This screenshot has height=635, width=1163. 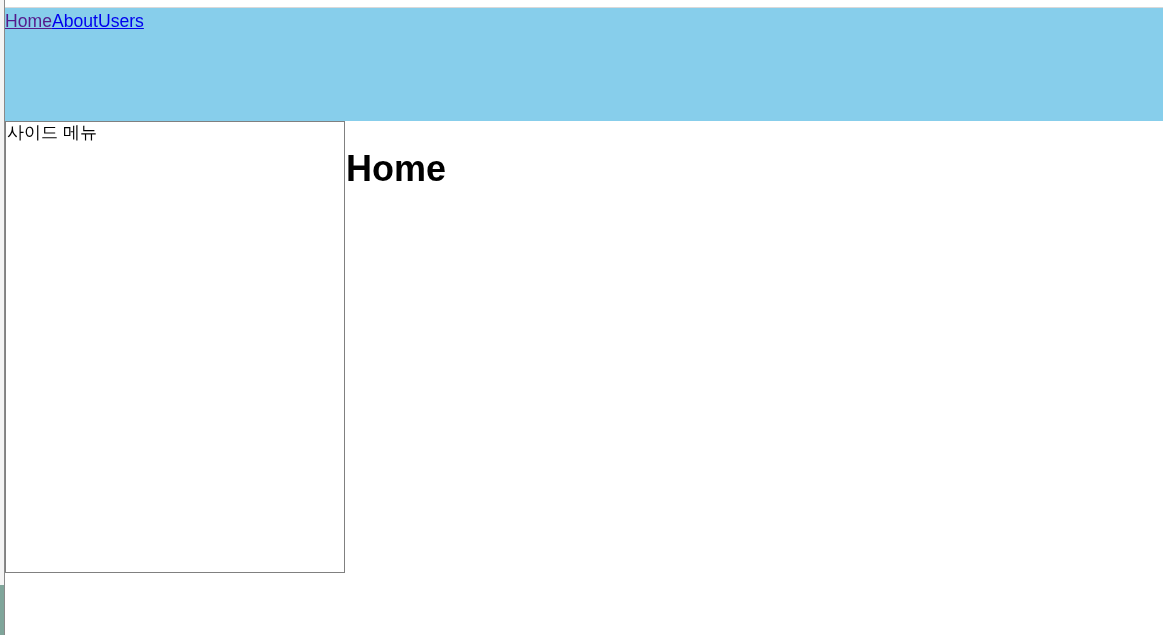 I want to click on sidebar-title: 사이드 메뉴, so click(x=52, y=133).